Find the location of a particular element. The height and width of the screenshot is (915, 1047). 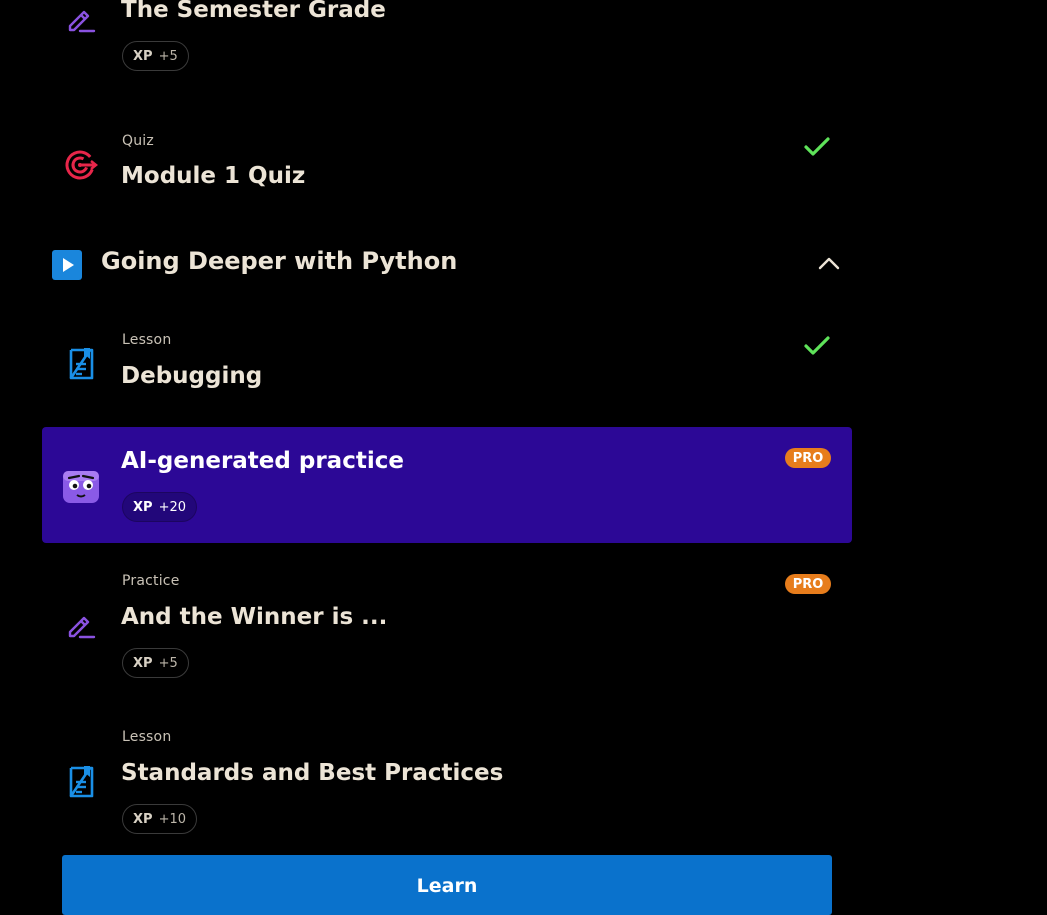

xp-value: +20 is located at coordinates (172, 507).